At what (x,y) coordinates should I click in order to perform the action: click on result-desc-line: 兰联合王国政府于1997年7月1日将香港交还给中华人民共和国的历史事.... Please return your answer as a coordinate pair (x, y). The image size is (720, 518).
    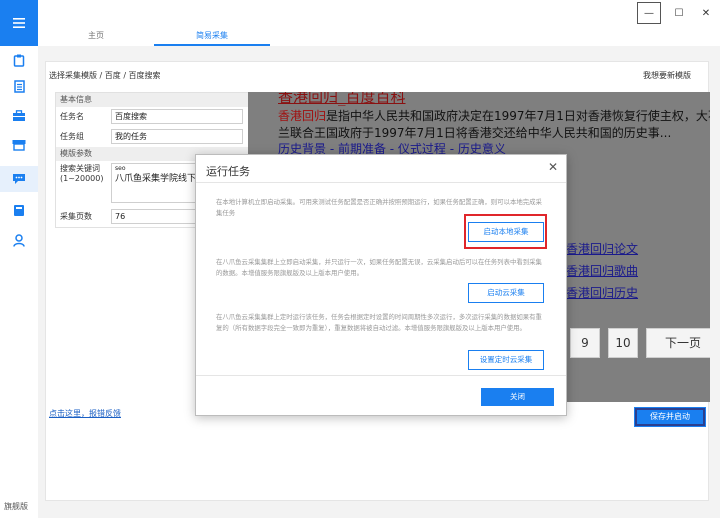
    Looking at the image, I should click on (475, 133).